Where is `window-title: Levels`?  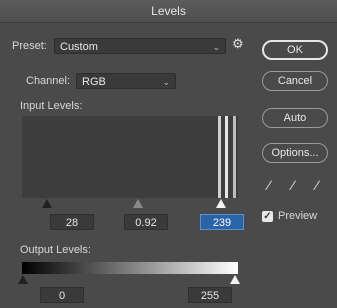
window-title: Levels is located at coordinates (168, 11).